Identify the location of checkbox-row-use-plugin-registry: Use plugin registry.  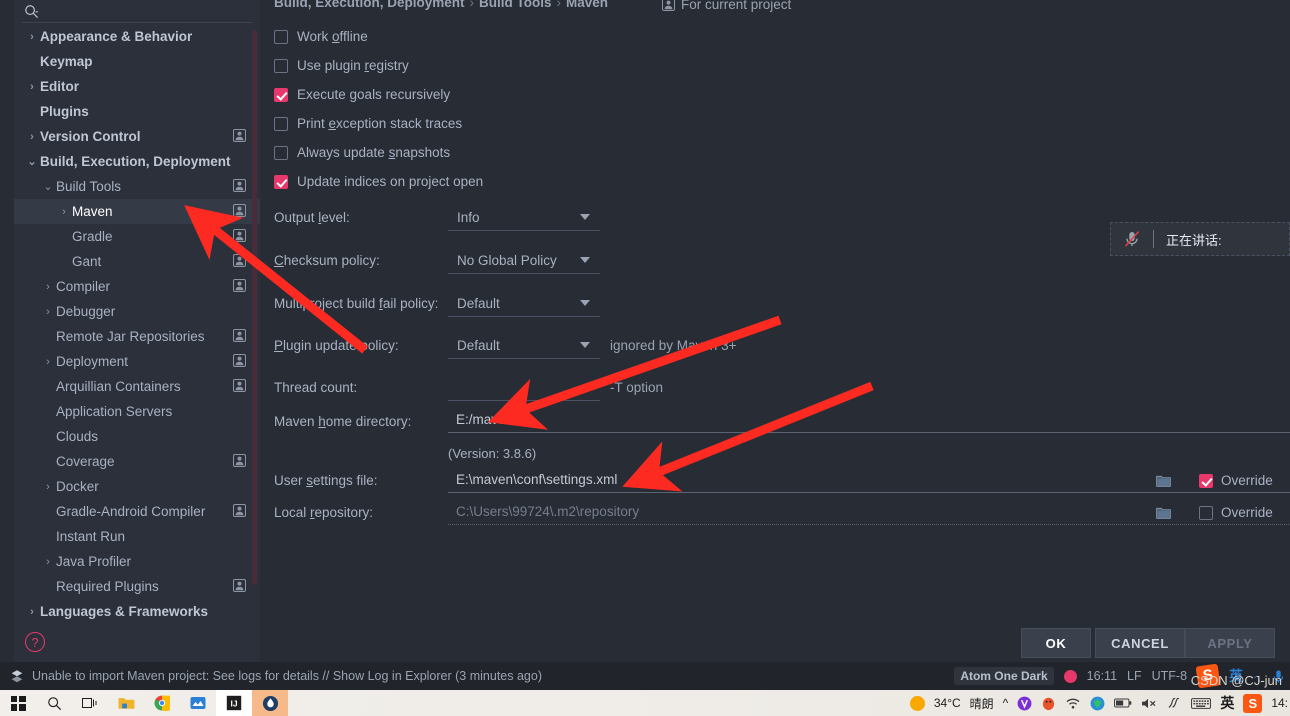
(341, 65).